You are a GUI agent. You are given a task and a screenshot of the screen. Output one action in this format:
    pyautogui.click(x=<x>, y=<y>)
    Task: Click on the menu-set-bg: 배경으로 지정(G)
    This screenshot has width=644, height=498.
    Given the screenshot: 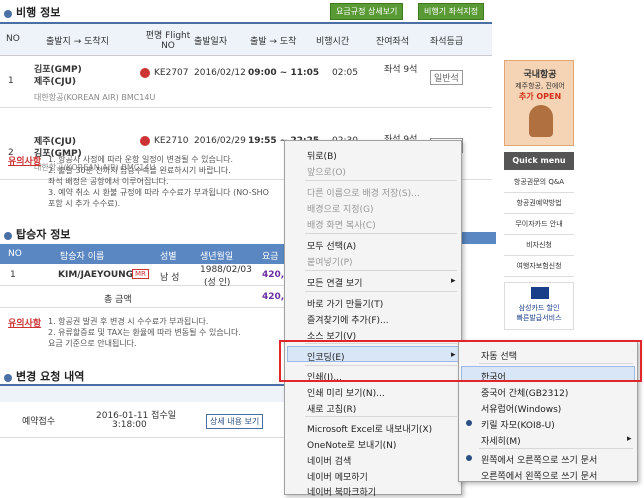 What is the action you would take?
    pyautogui.click(x=340, y=208)
    